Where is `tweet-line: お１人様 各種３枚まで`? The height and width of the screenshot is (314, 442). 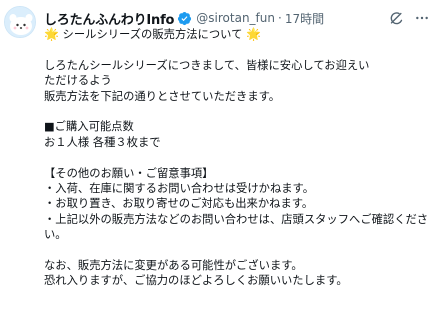
tweet-line: お１人様 各種３枚まで is located at coordinates (102, 142).